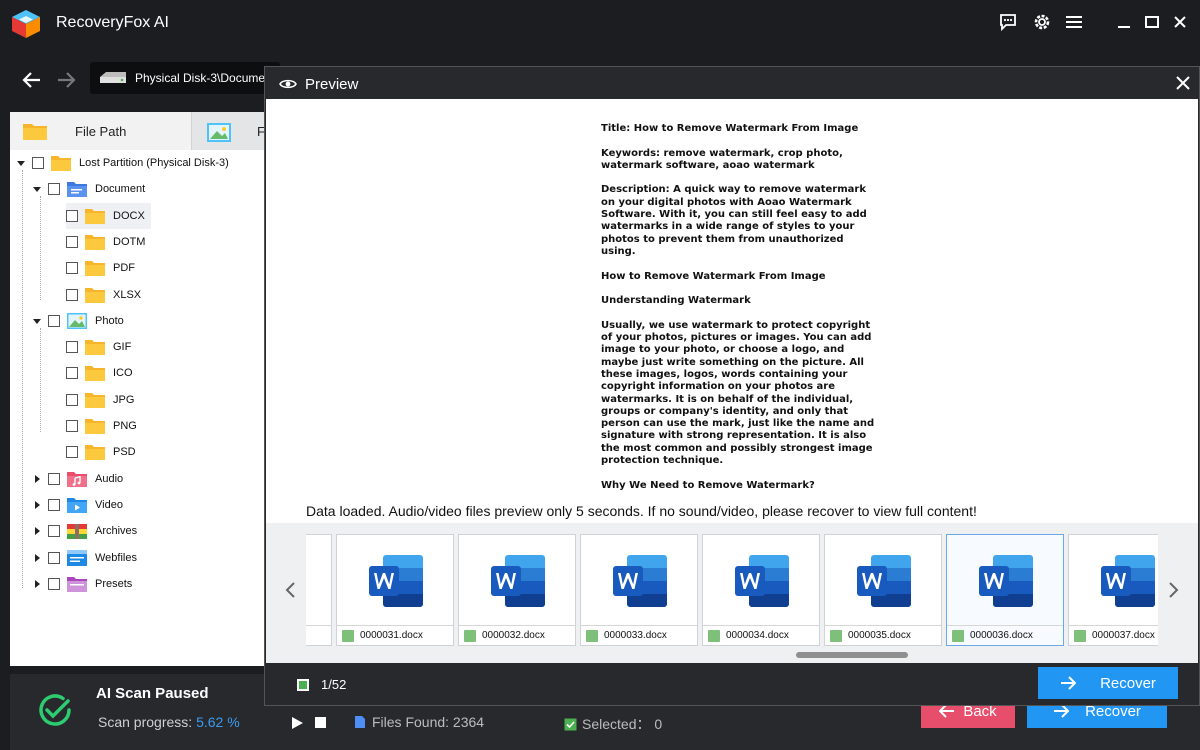 The image size is (1200, 750). I want to click on tree-item-document: Document, so click(88, 189).